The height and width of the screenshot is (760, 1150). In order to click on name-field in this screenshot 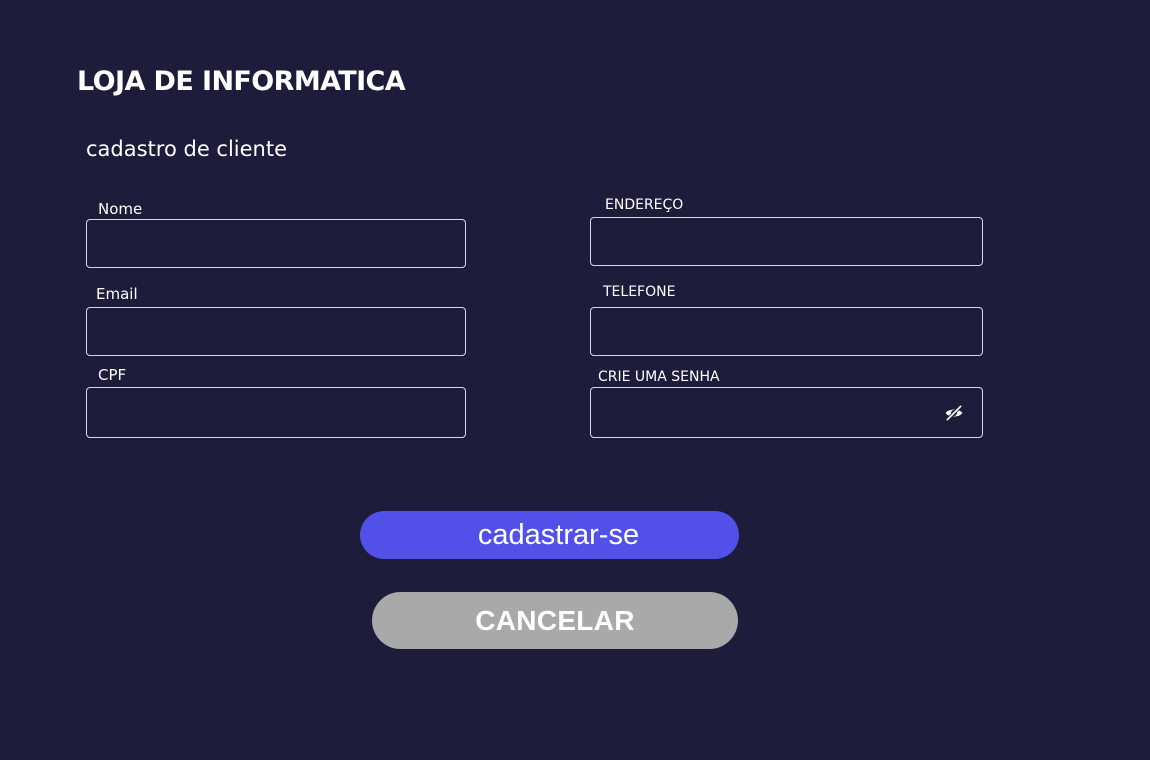, I will do `click(276, 243)`.